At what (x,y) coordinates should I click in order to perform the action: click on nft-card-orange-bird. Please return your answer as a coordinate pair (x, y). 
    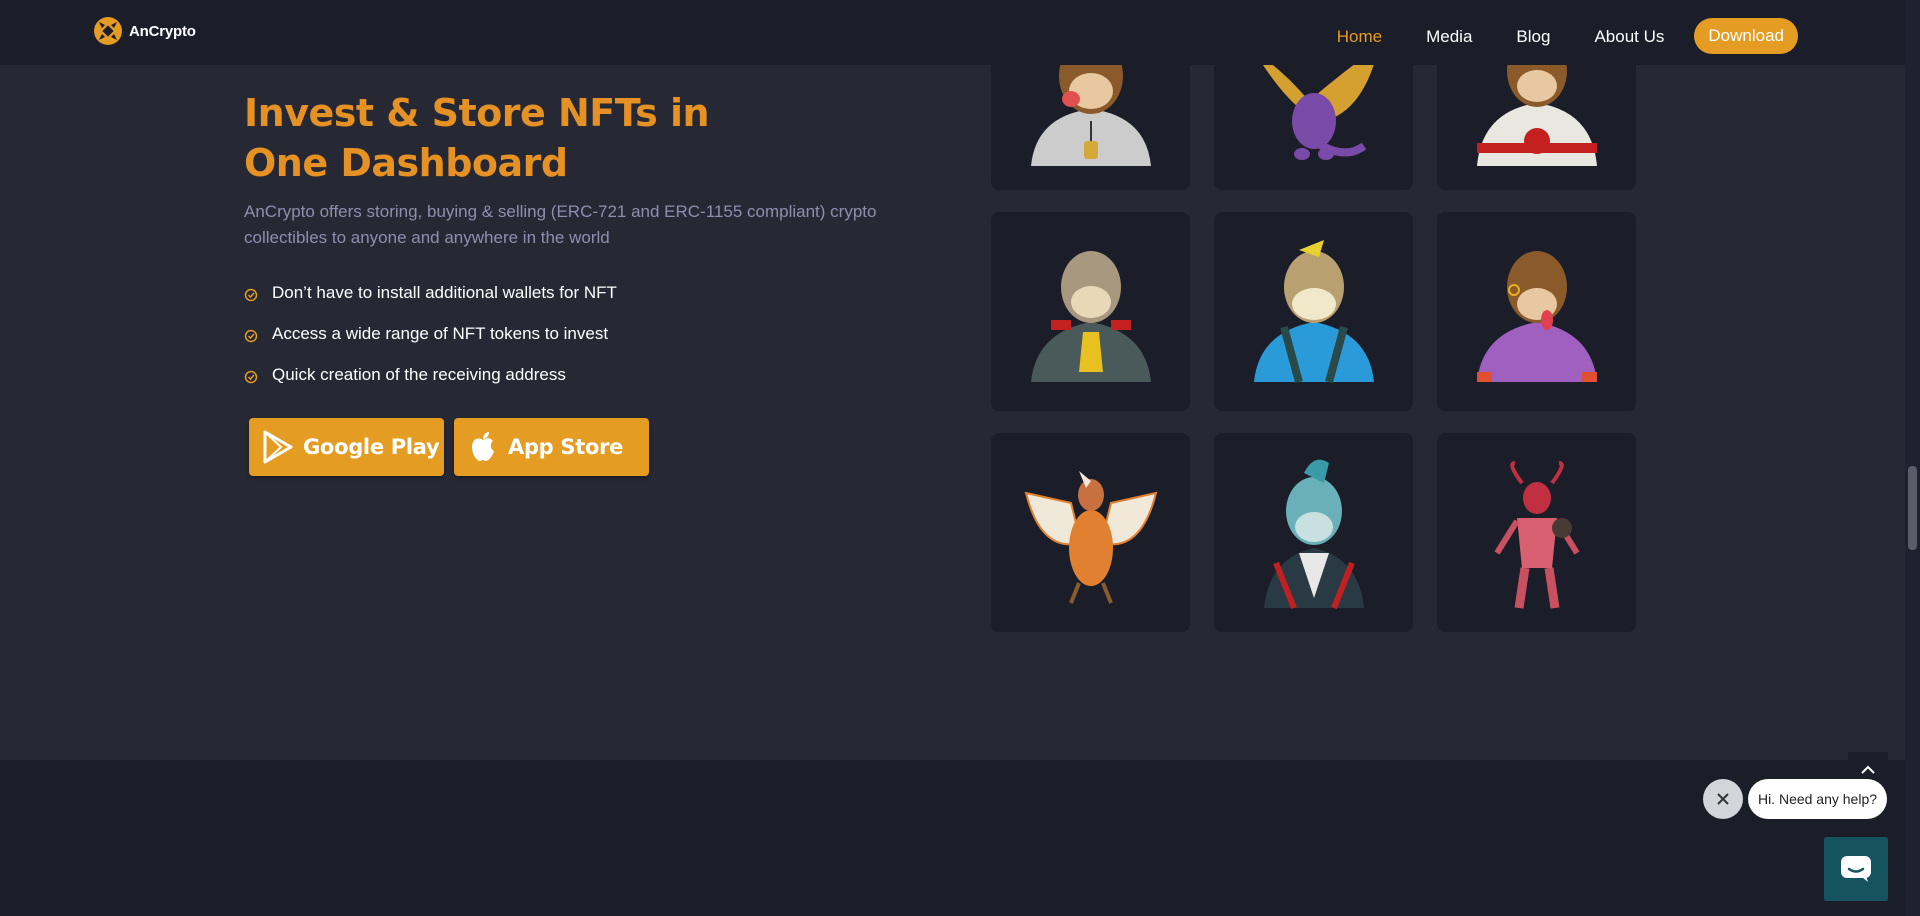
    Looking at the image, I should click on (1090, 532).